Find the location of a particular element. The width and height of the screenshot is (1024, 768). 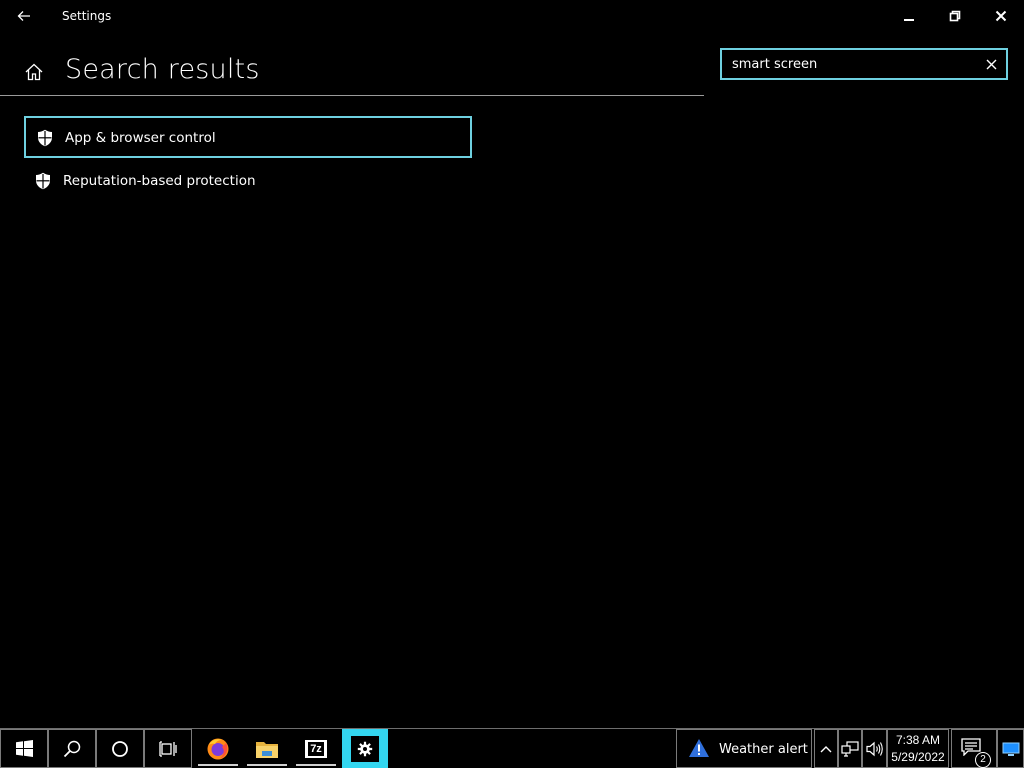

network-icon is located at coordinates (850, 748).